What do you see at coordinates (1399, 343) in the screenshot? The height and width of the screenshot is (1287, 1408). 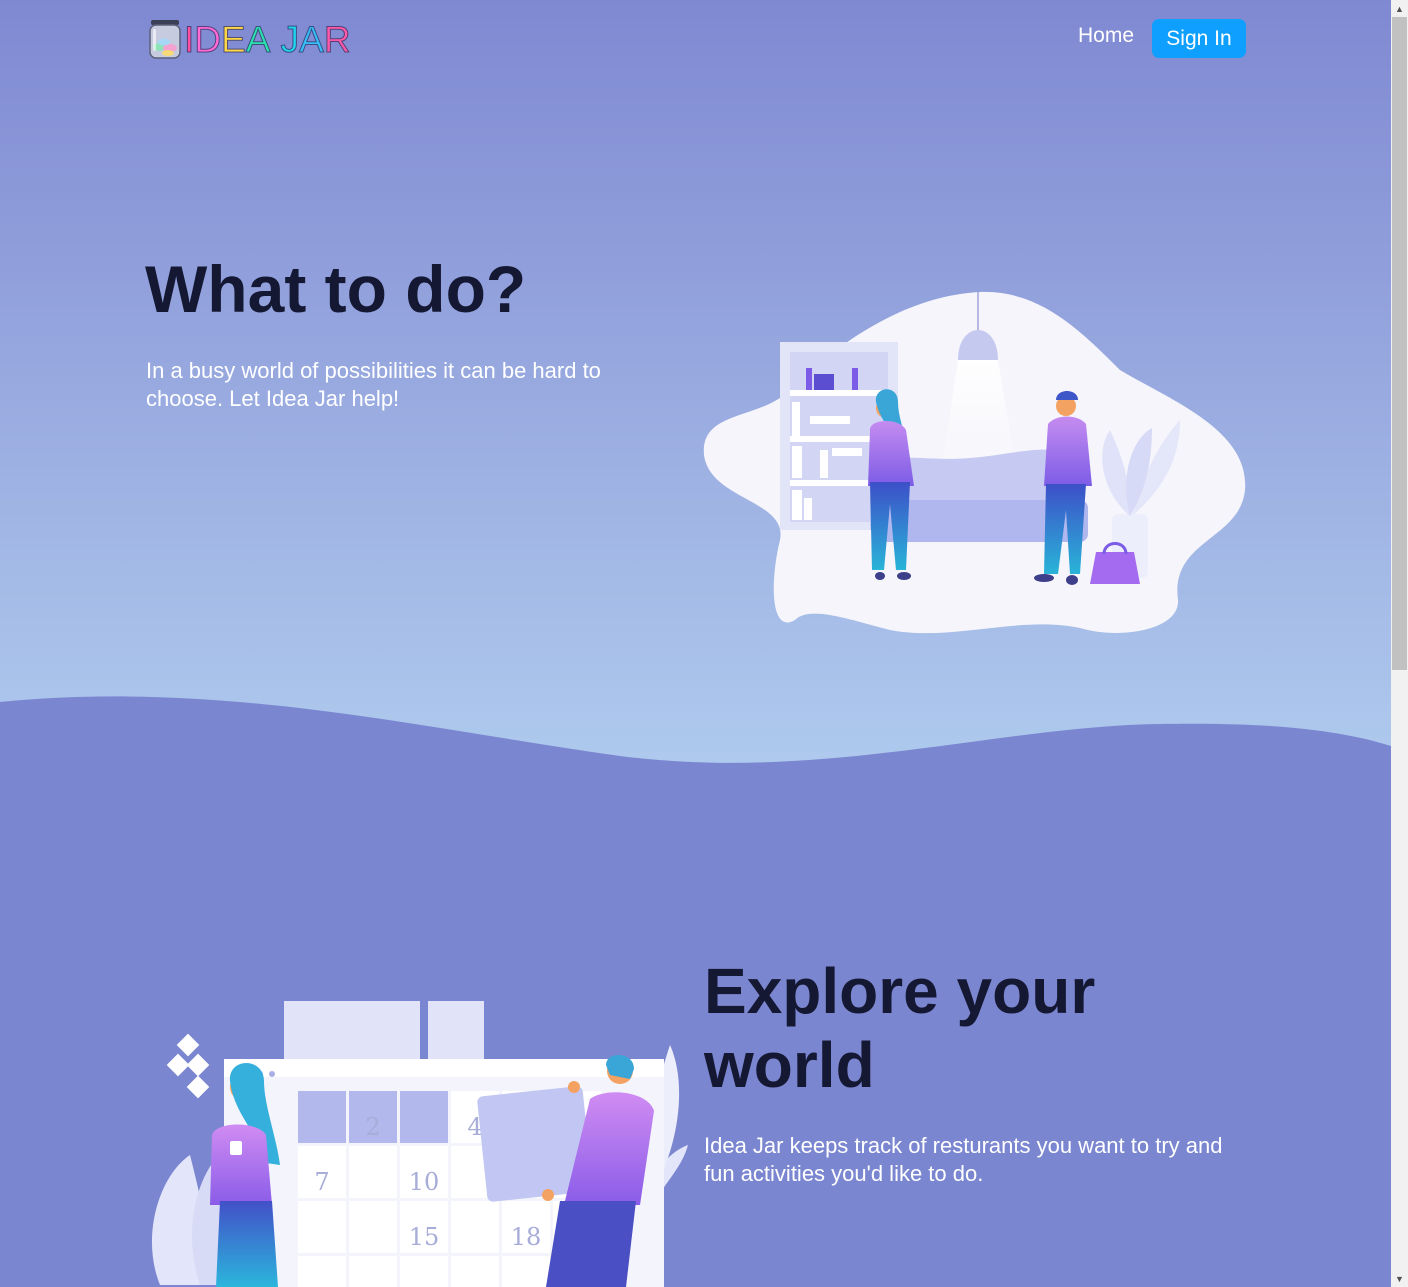 I see `scrollbar-thumb` at bounding box center [1399, 343].